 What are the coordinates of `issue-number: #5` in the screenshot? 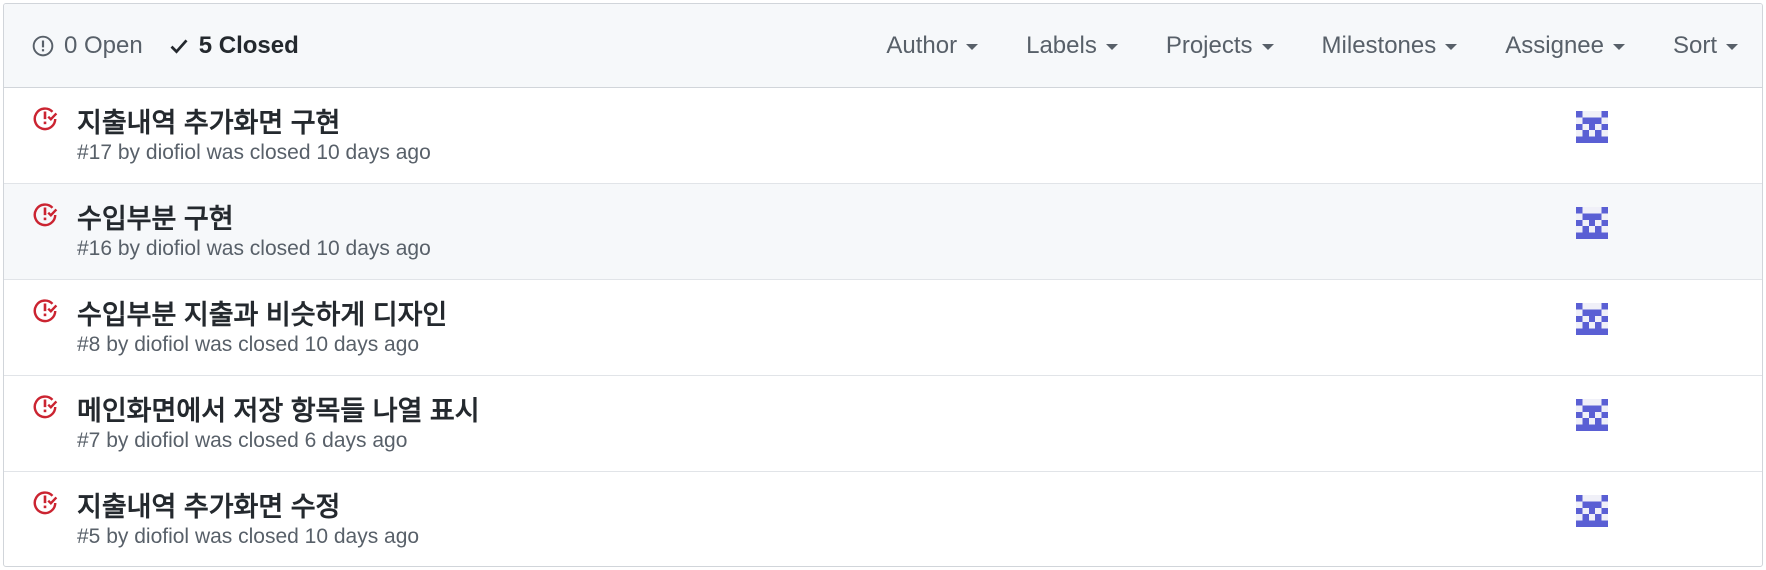 It's located at (88, 536).